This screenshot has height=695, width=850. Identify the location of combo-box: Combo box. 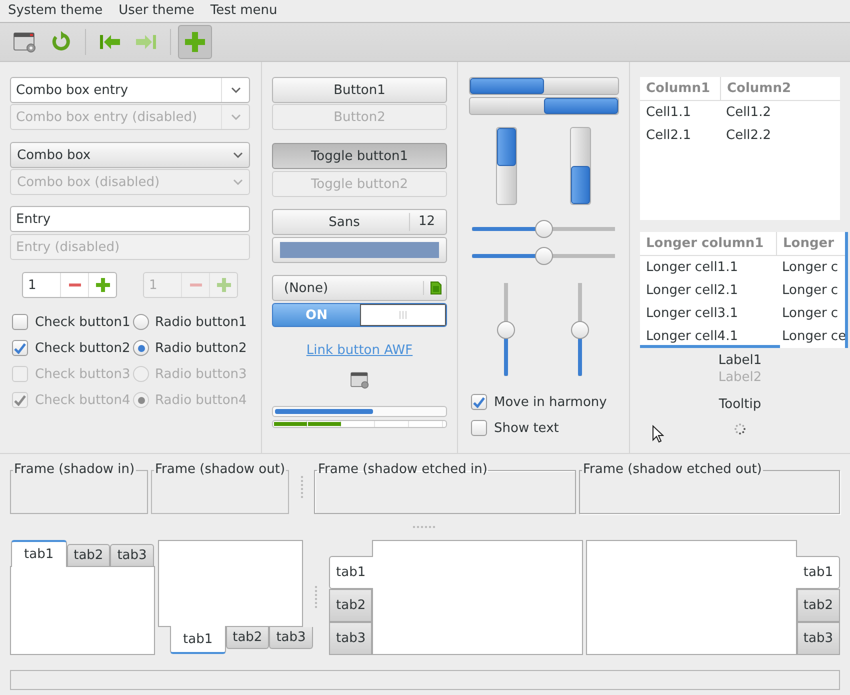
(130, 155).